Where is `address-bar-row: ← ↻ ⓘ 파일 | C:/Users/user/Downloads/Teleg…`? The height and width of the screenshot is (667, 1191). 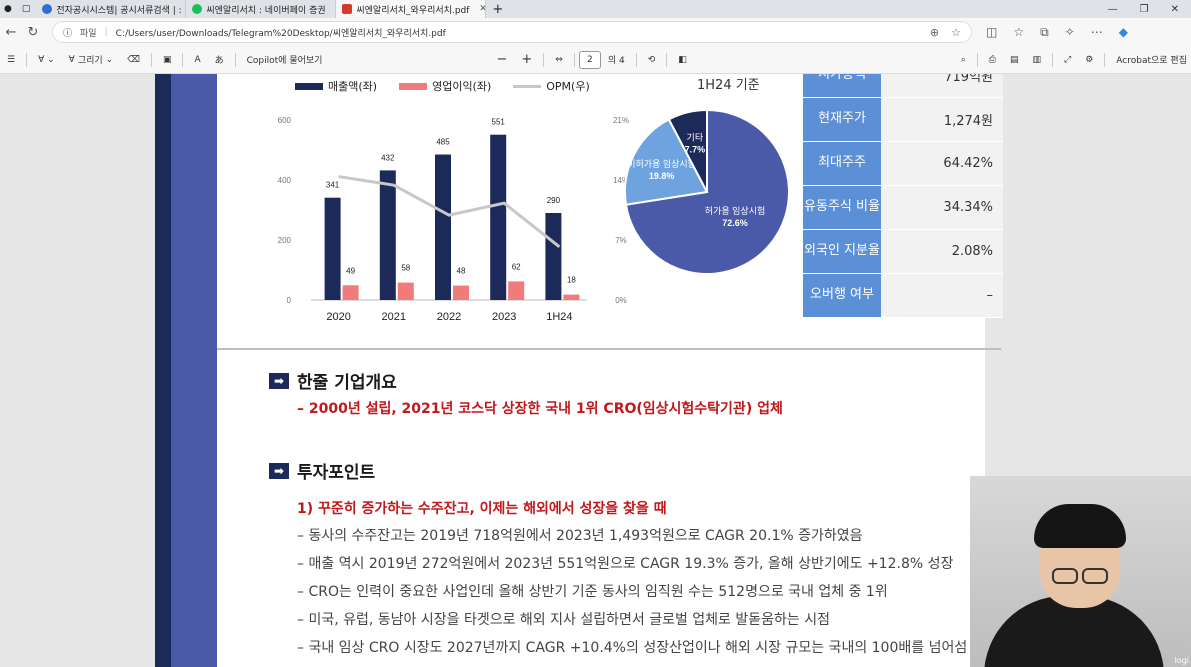 address-bar-row: ← ↻ ⓘ 파일 | C:/Users/user/Downloads/Teleg… is located at coordinates (595, 32).